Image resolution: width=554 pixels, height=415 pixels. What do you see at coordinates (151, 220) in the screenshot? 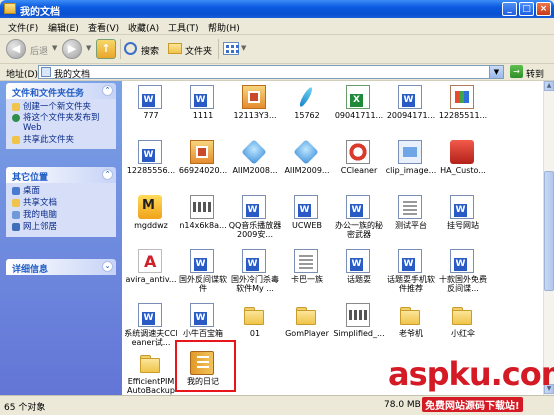
I see `file-item: mgddwz` at bounding box center [151, 220].